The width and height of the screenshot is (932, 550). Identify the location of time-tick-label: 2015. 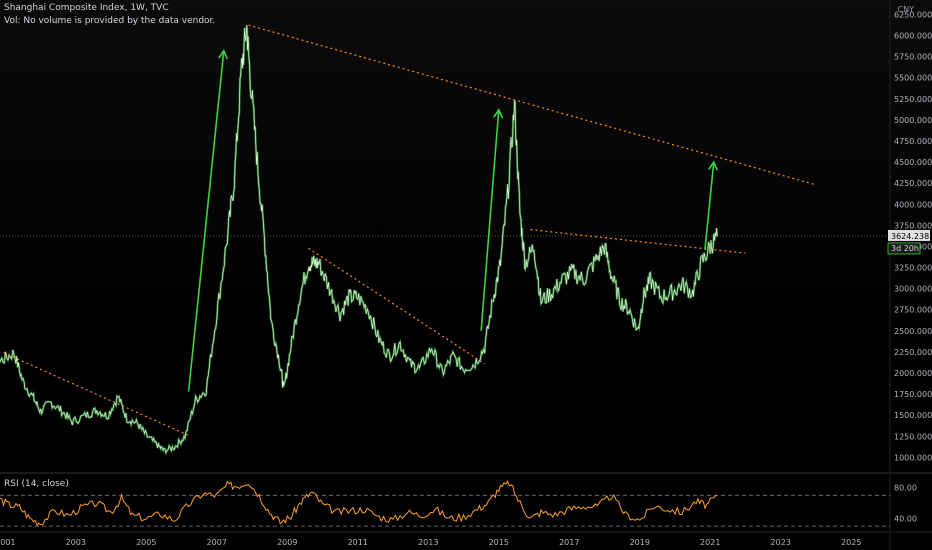
(499, 542).